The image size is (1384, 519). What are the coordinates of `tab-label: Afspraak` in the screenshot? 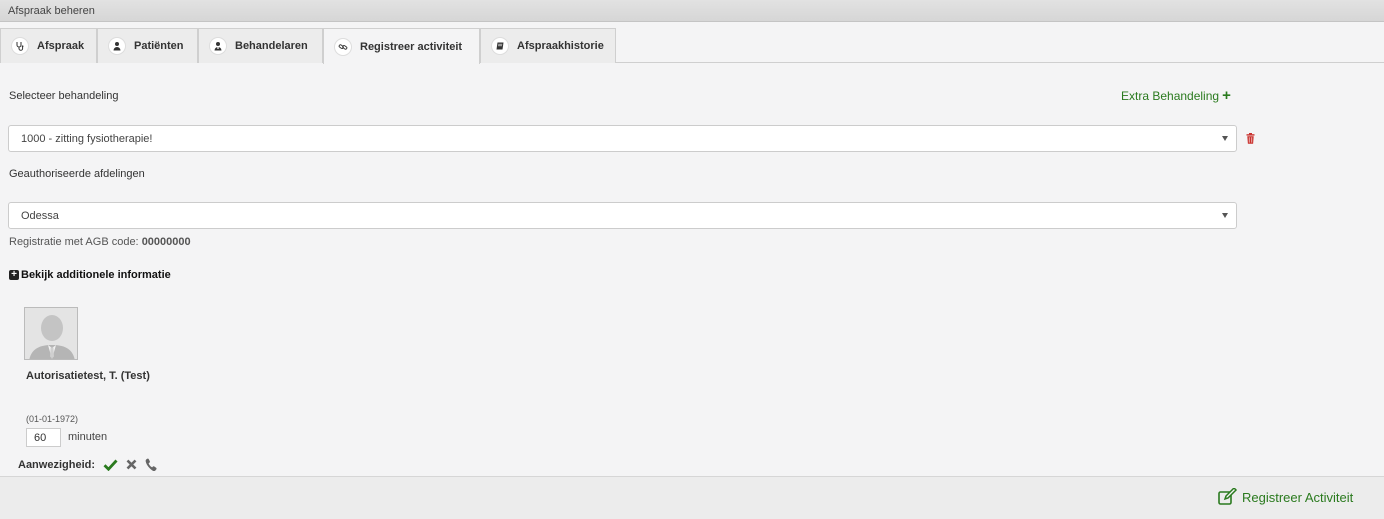 It's located at (61, 46).